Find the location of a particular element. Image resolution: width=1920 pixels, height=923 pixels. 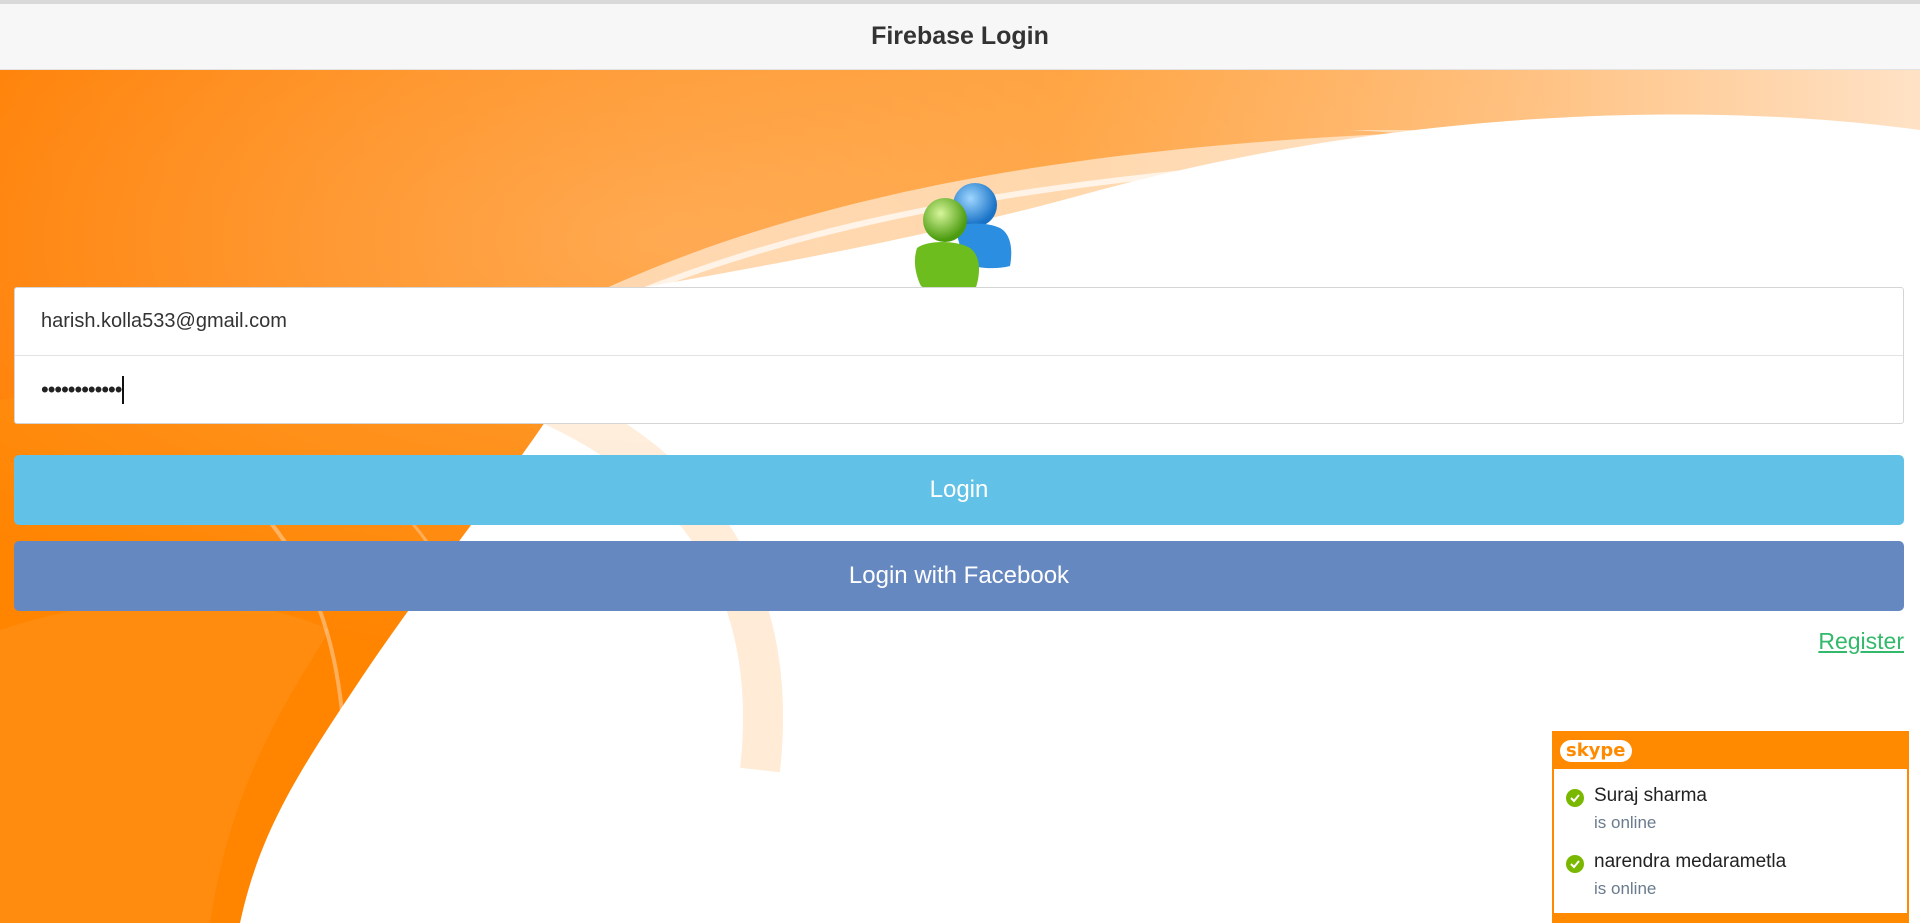

login-button: Login is located at coordinates (959, 490).